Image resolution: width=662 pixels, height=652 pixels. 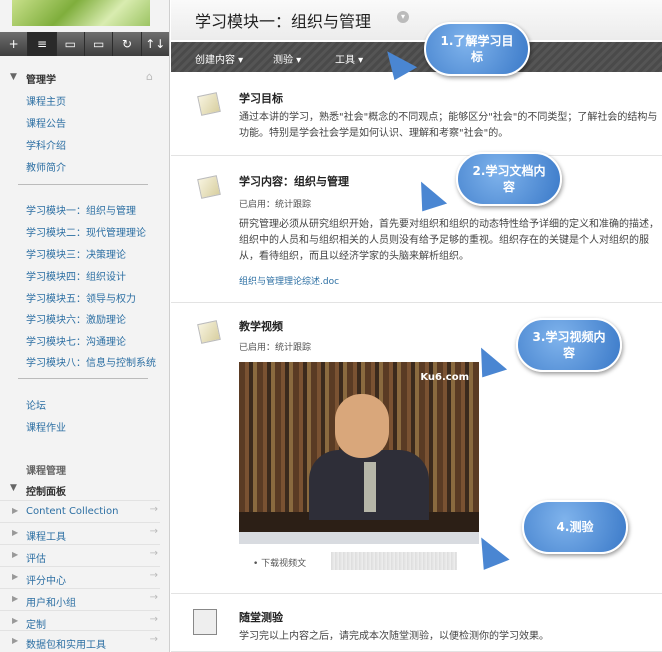 What do you see at coordinates (91, 361) in the screenshot?
I see `nav-module-8: 学习模块八：信息与控制系统` at bounding box center [91, 361].